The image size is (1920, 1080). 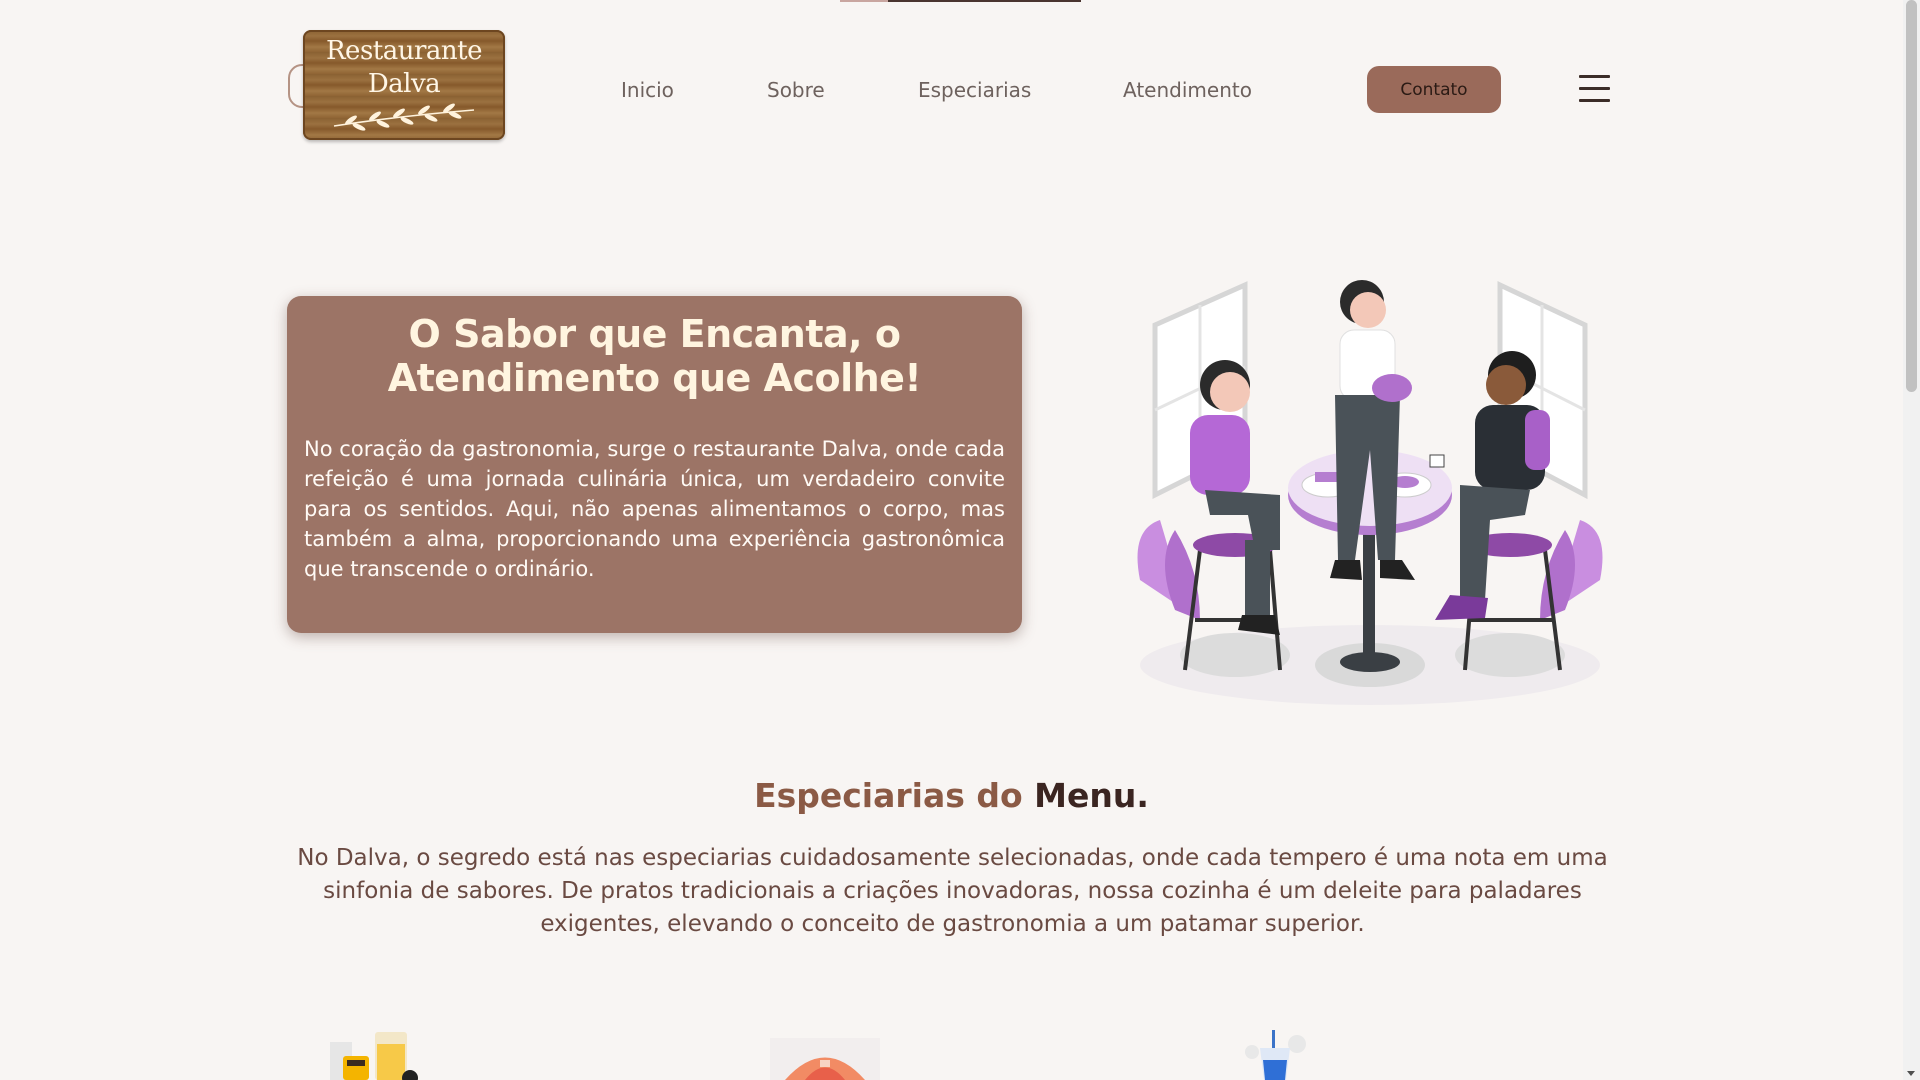 What do you see at coordinates (974, 90) in the screenshot?
I see `nav-especiarias: Especiarias` at bounding box center [974, 90].